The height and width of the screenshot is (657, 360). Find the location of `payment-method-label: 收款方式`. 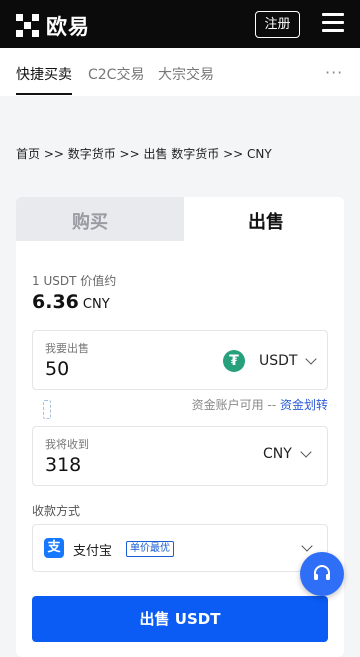

payment-method-label: 收款方式 is located at coordinates (56, 511).